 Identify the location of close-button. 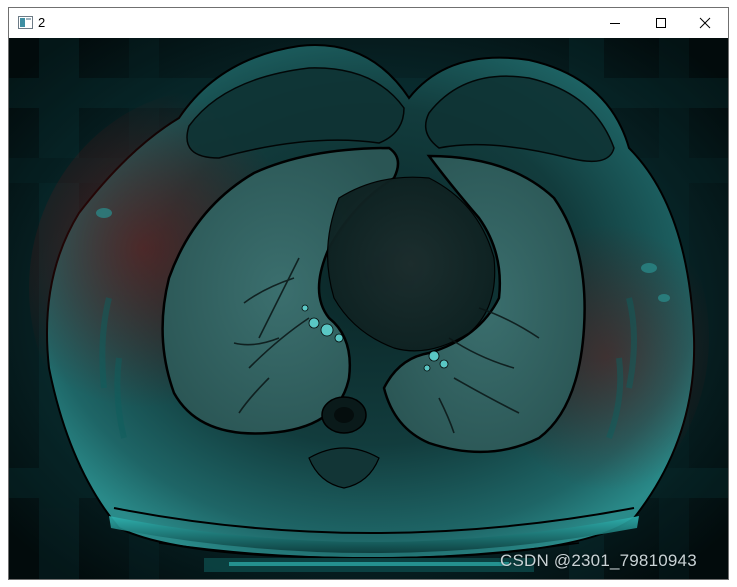
(705, 23).